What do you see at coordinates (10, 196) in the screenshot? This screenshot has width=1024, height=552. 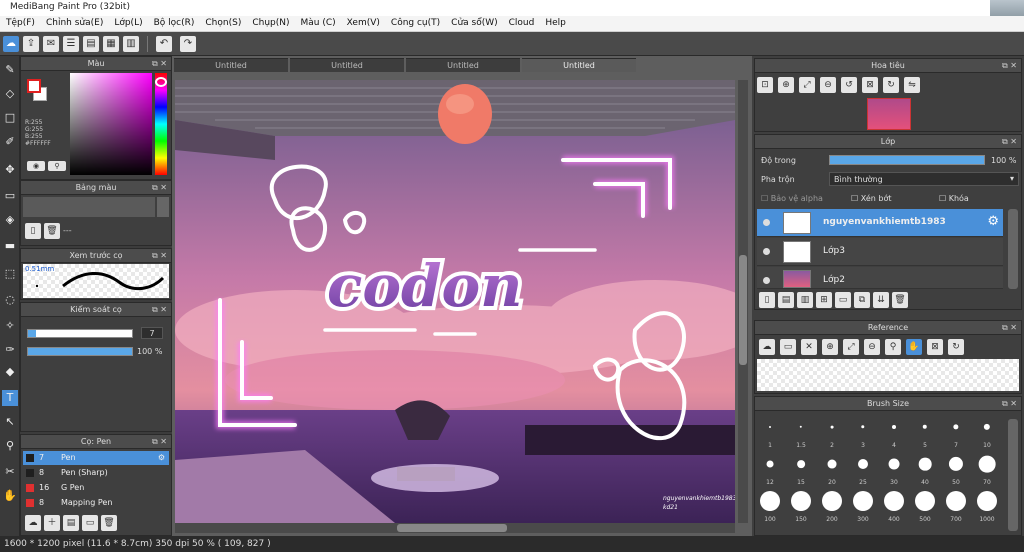 I see `fill-tool-icon: ▭` at bounding box center [10, 196].